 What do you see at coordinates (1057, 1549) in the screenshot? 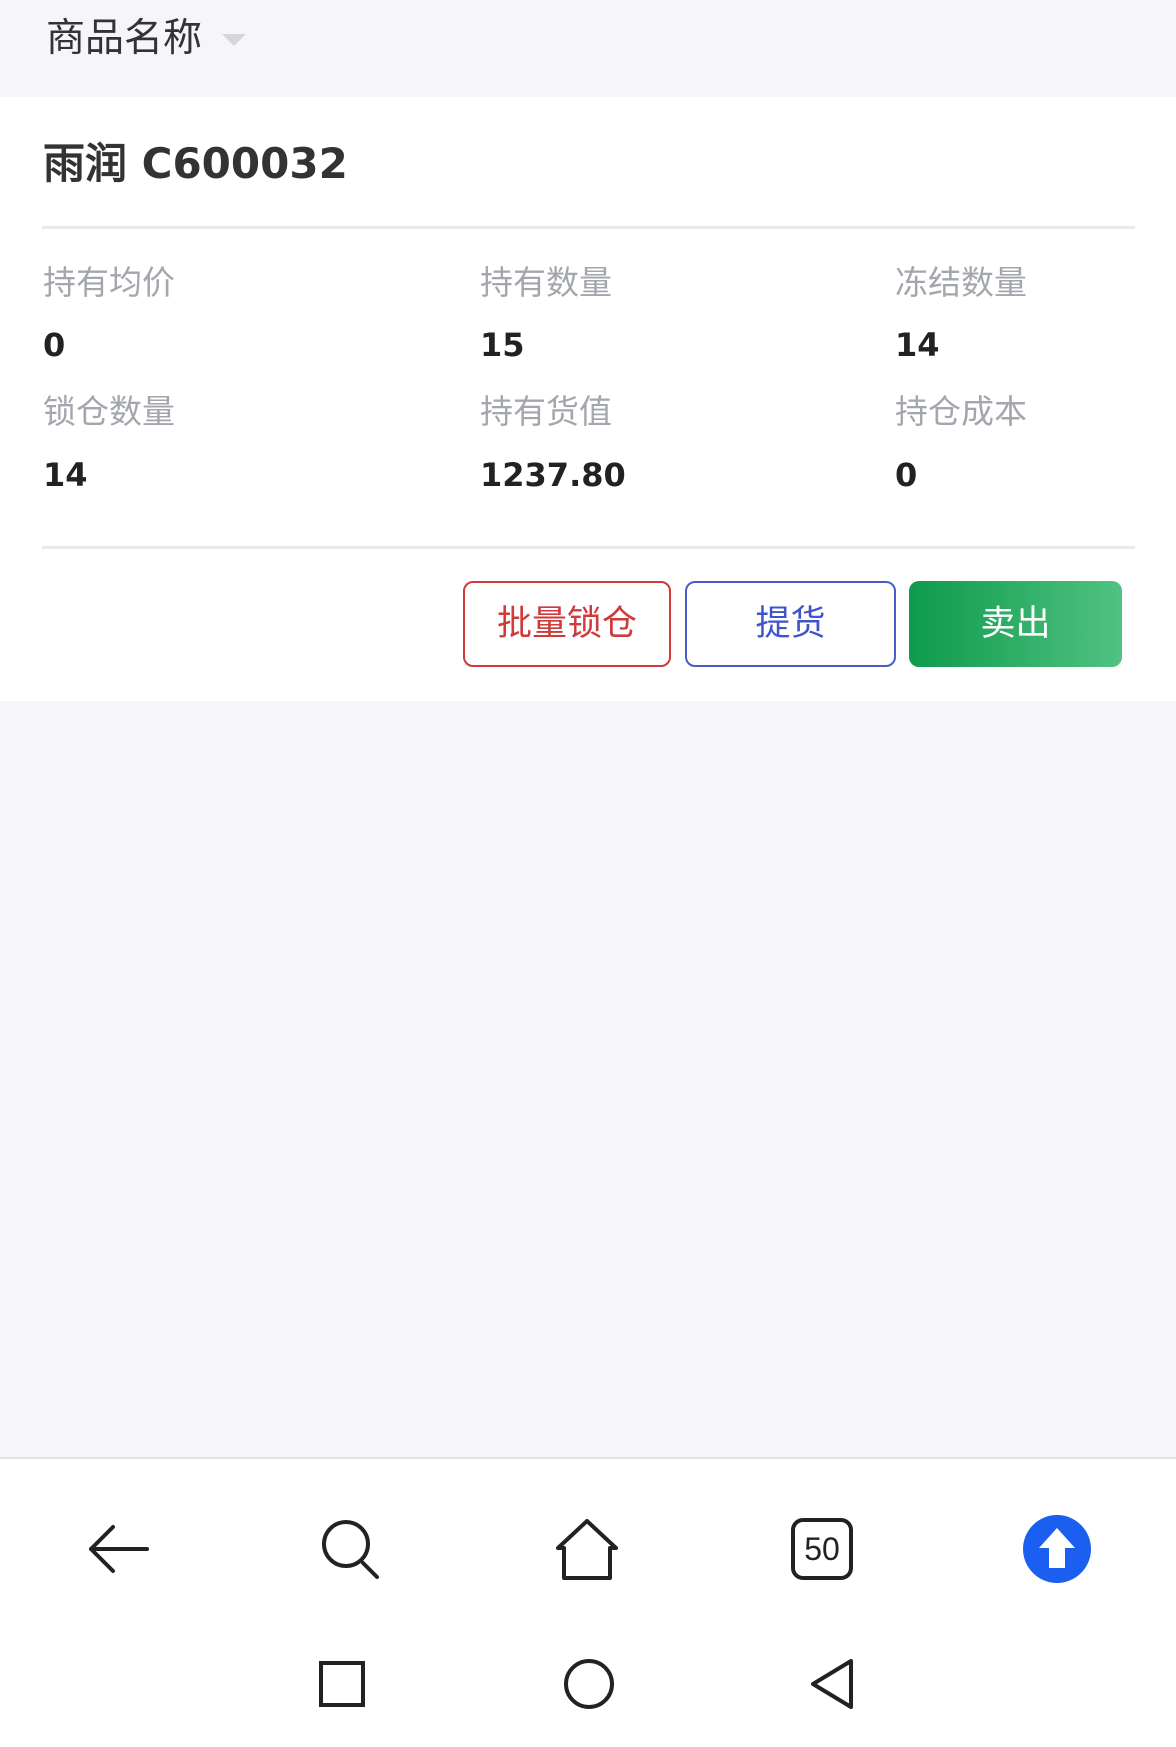
I see `upload-icon` at bounding box center [1057, 1549].